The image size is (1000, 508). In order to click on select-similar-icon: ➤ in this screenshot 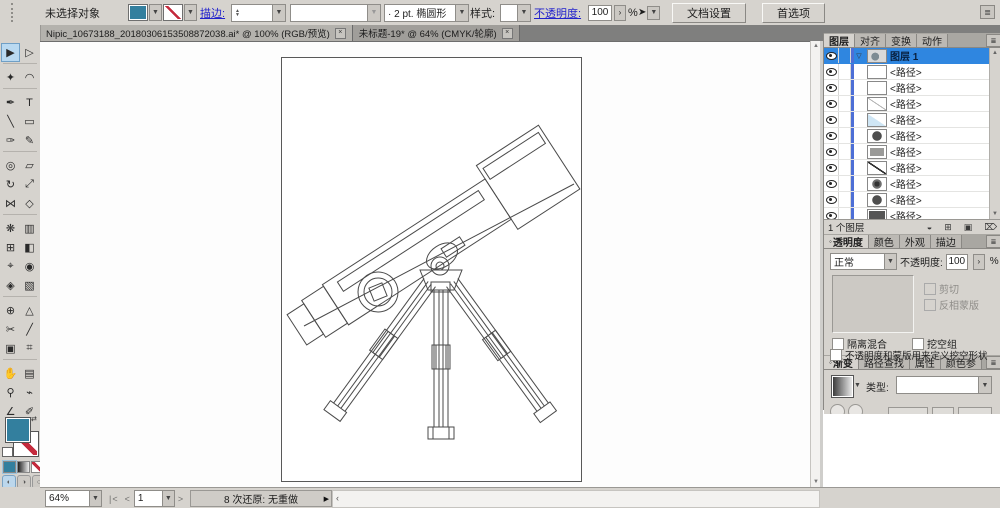, I will do `click(642, 12)`.